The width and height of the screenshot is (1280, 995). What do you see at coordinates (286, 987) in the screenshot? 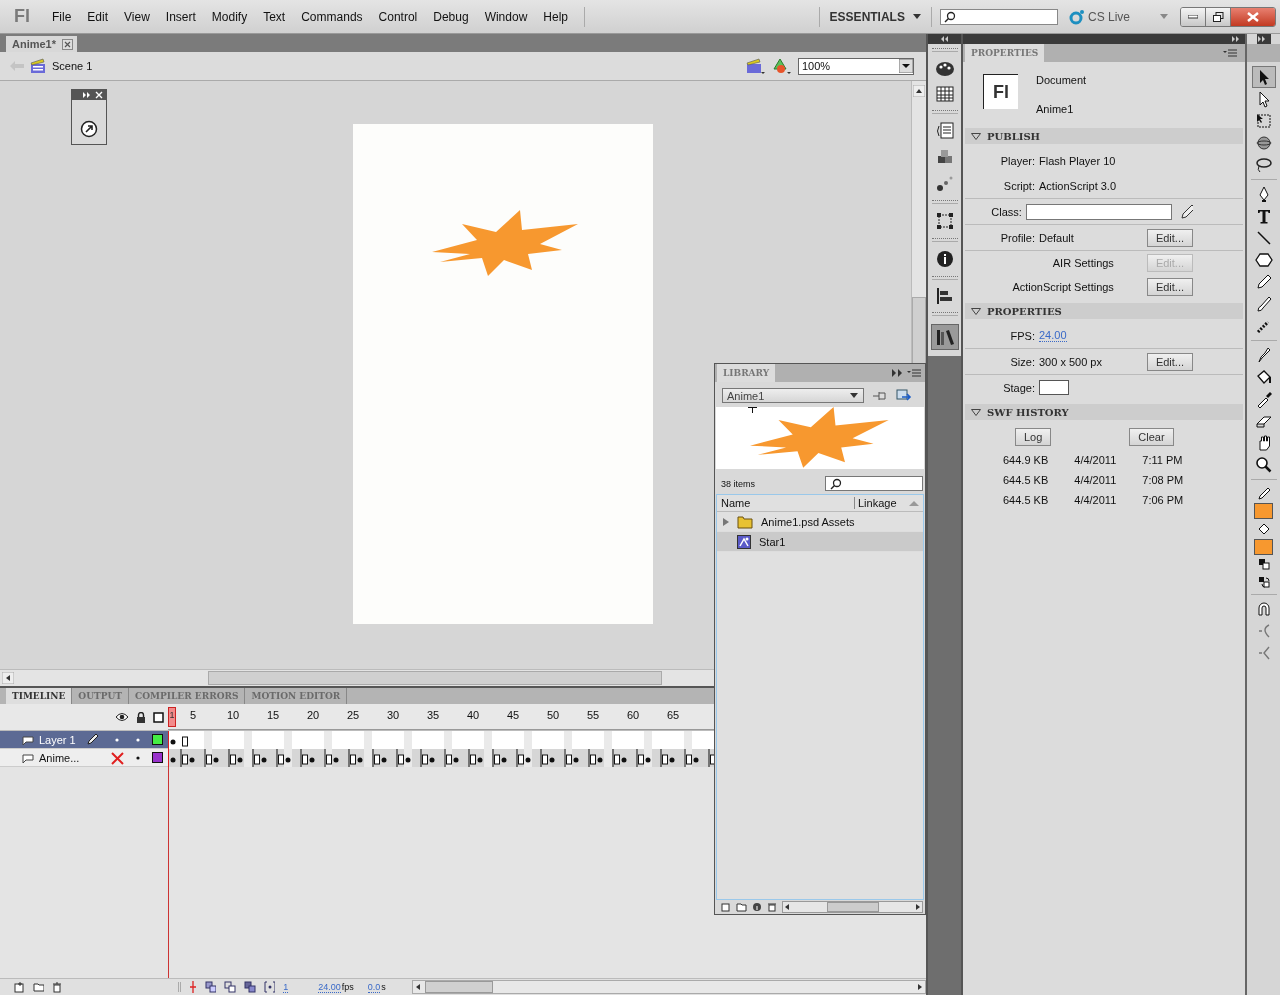
I see `current-frame: 1` at bounding box center [286, 987].